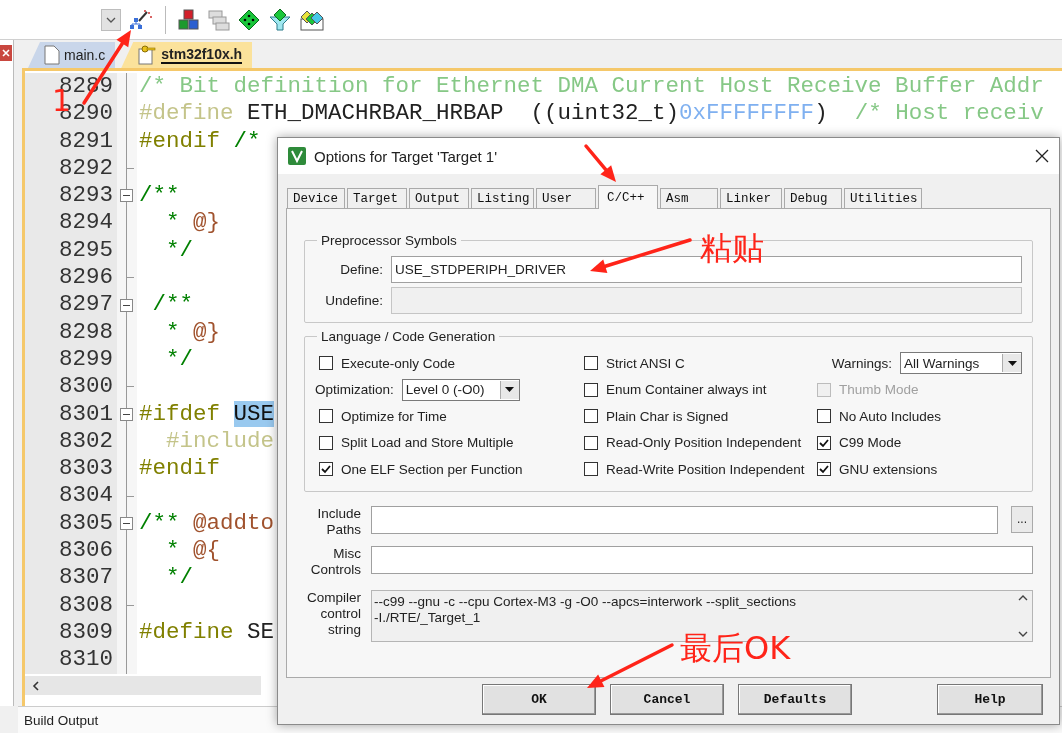 This screenshot has height=733, width=1062. Describe the element at coordinates (628, 197) in the screenshot. I see `tab: C/C++` at that location.